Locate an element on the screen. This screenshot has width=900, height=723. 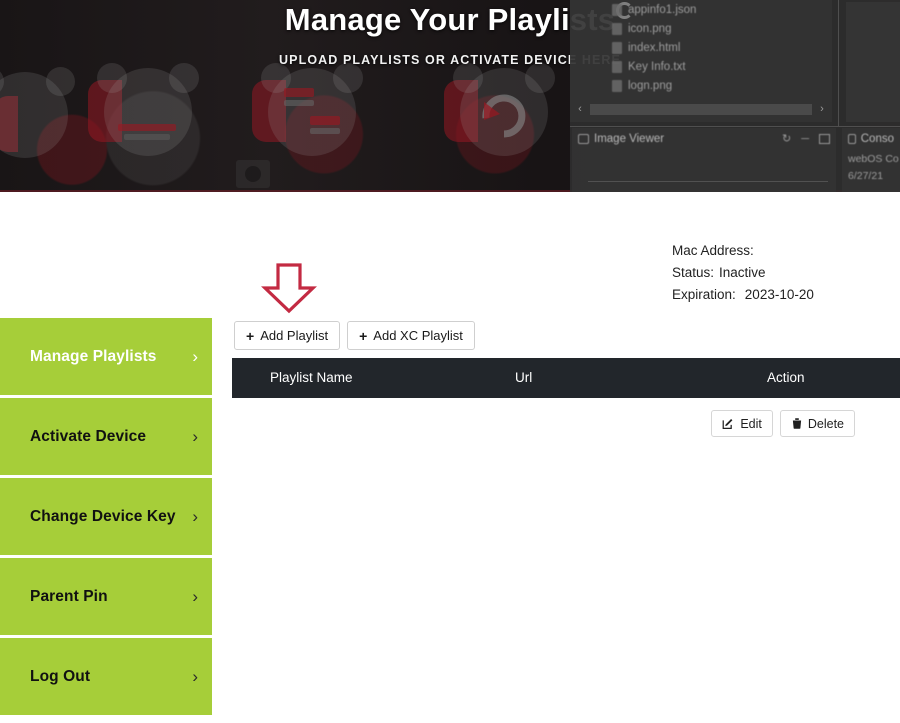
add-xc-playlist-button: + Add XC Playlist is located at coordinates (411, 335).